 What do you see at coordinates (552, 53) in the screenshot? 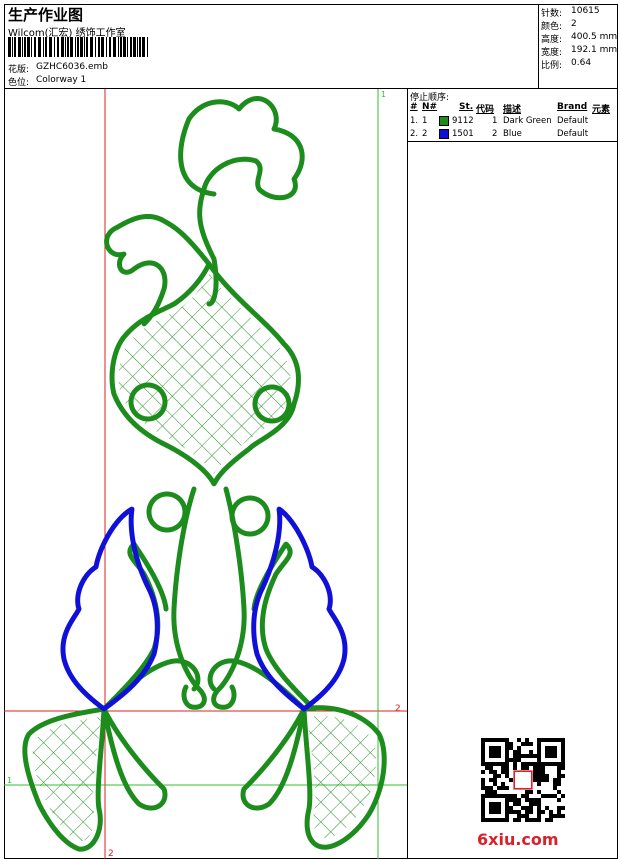
I see `width-label: 宽度:` at bounding box center [552, 53].